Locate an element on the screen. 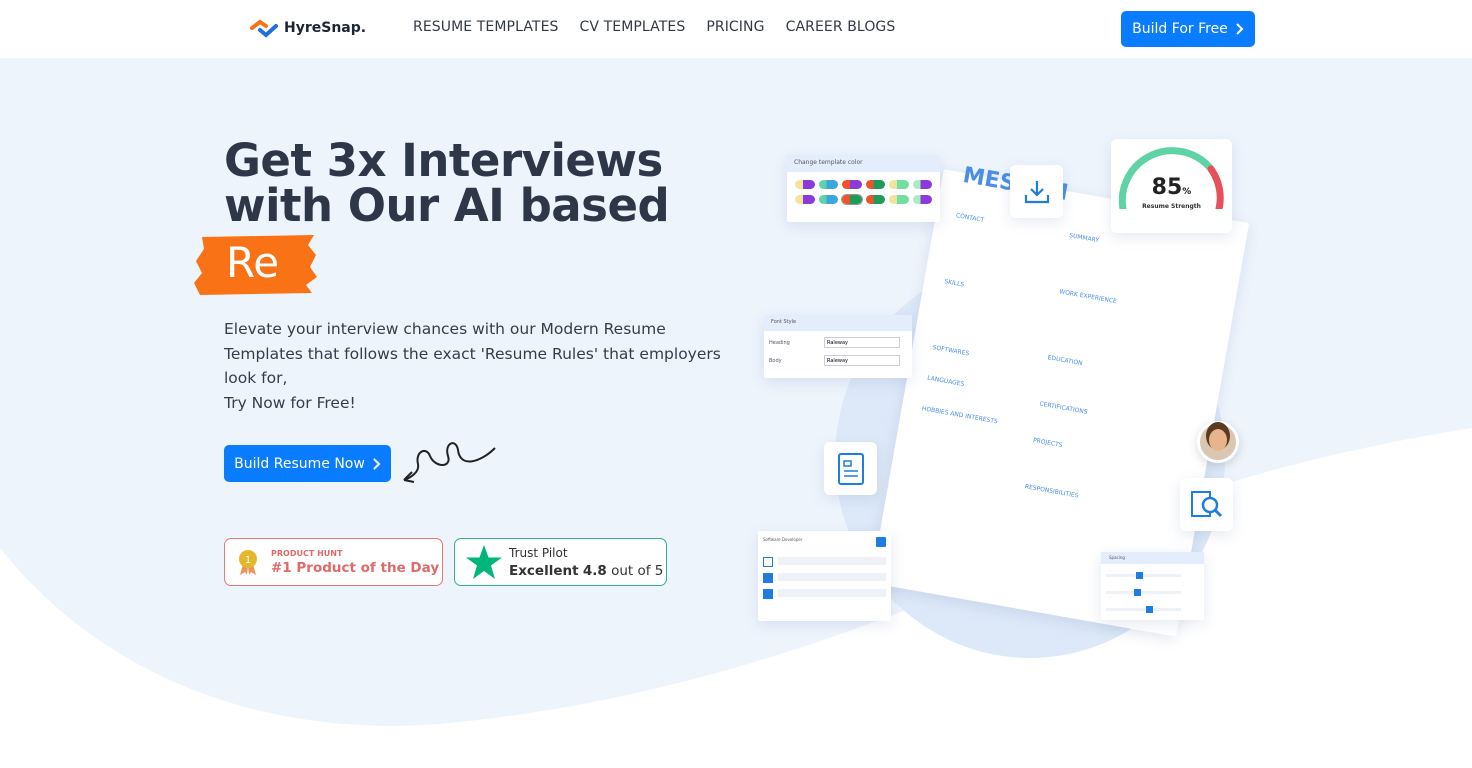 The width and height of the screenshot is (1472, 768). document-card is located at coordinates (850, 468).